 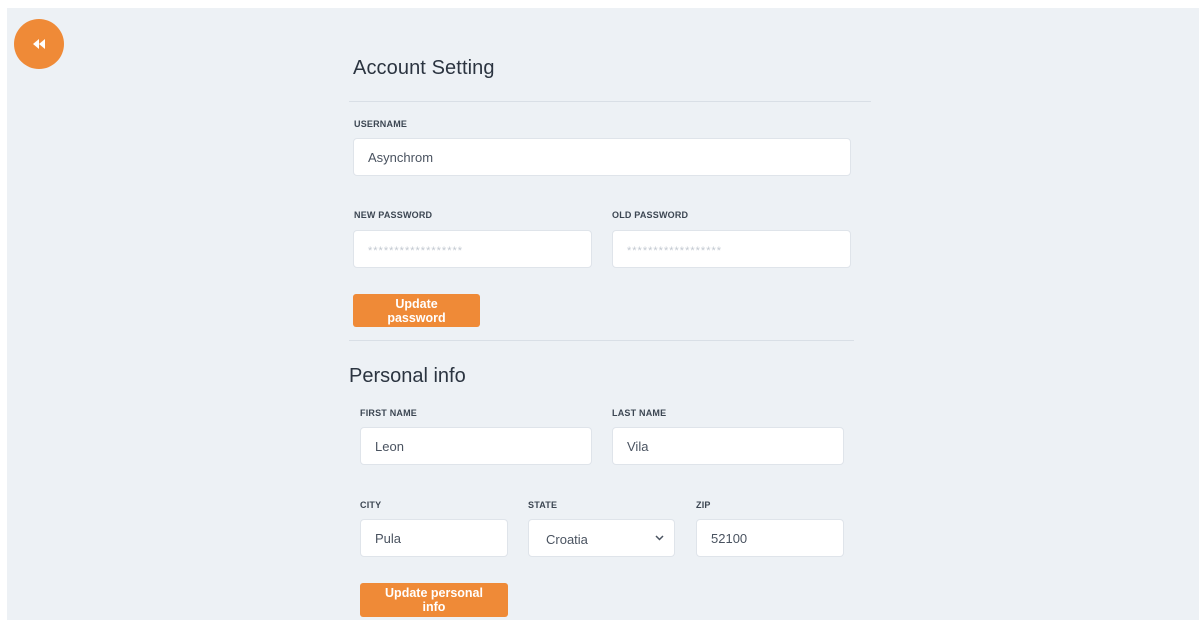 What do you see at coordinates (472, 249) in the screenshot?
I see `new-password-input` at bounding box center [472, 249].